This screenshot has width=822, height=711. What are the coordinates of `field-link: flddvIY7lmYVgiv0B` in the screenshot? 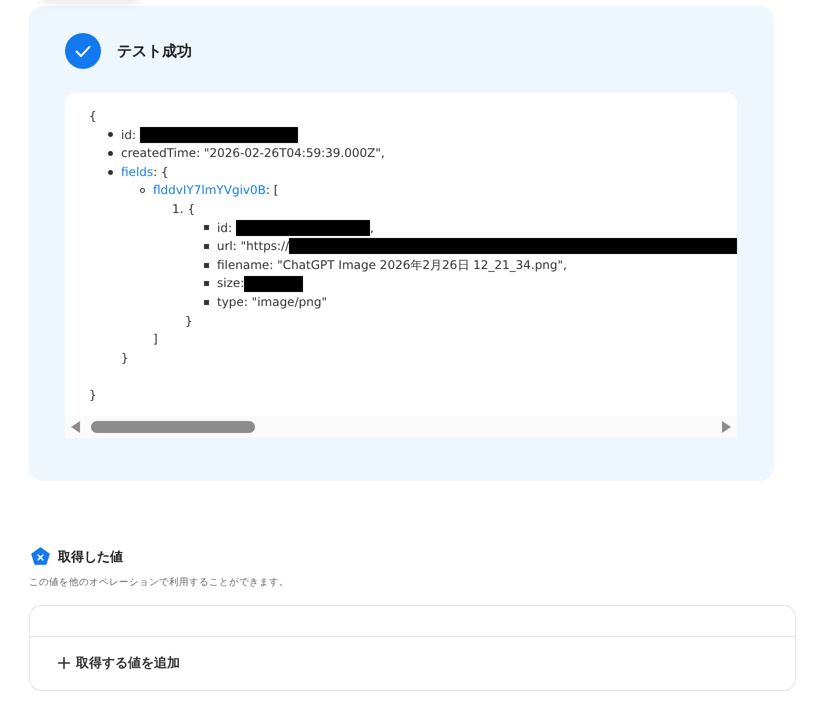 It's located at (209, 190).